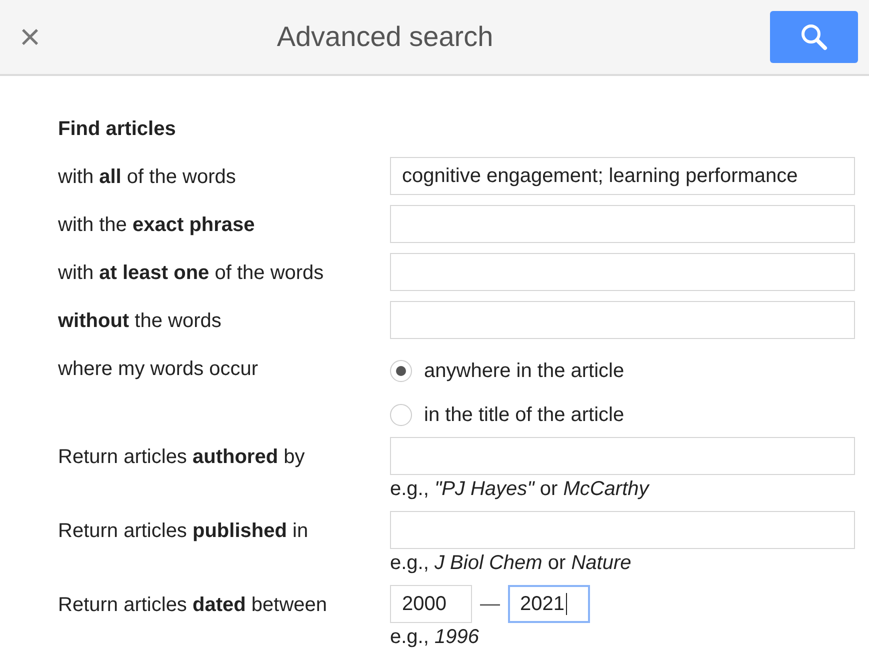 The height and width of the screenshot is (659, 869). I want to click on radio-option: anywhere in the article, so click(507, 371).